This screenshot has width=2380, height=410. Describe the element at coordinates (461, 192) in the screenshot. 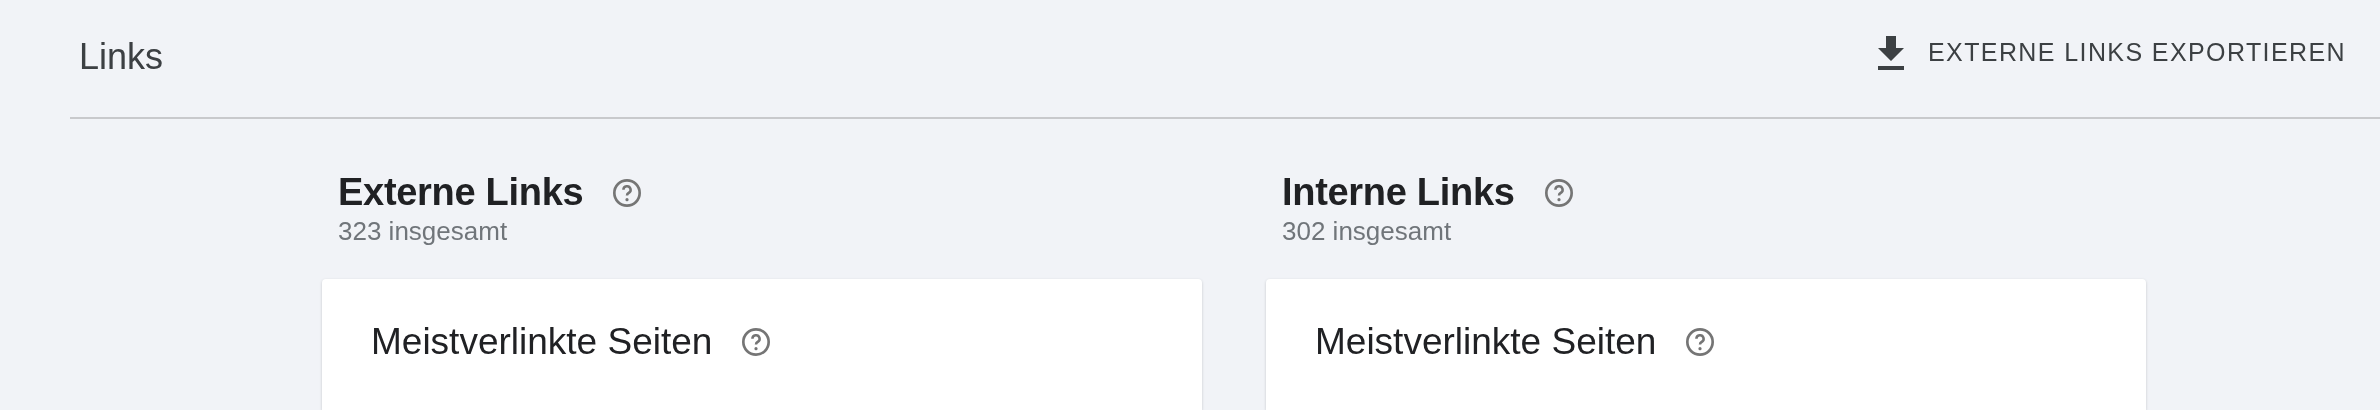

I see `section-title: Externe Links` at that location.